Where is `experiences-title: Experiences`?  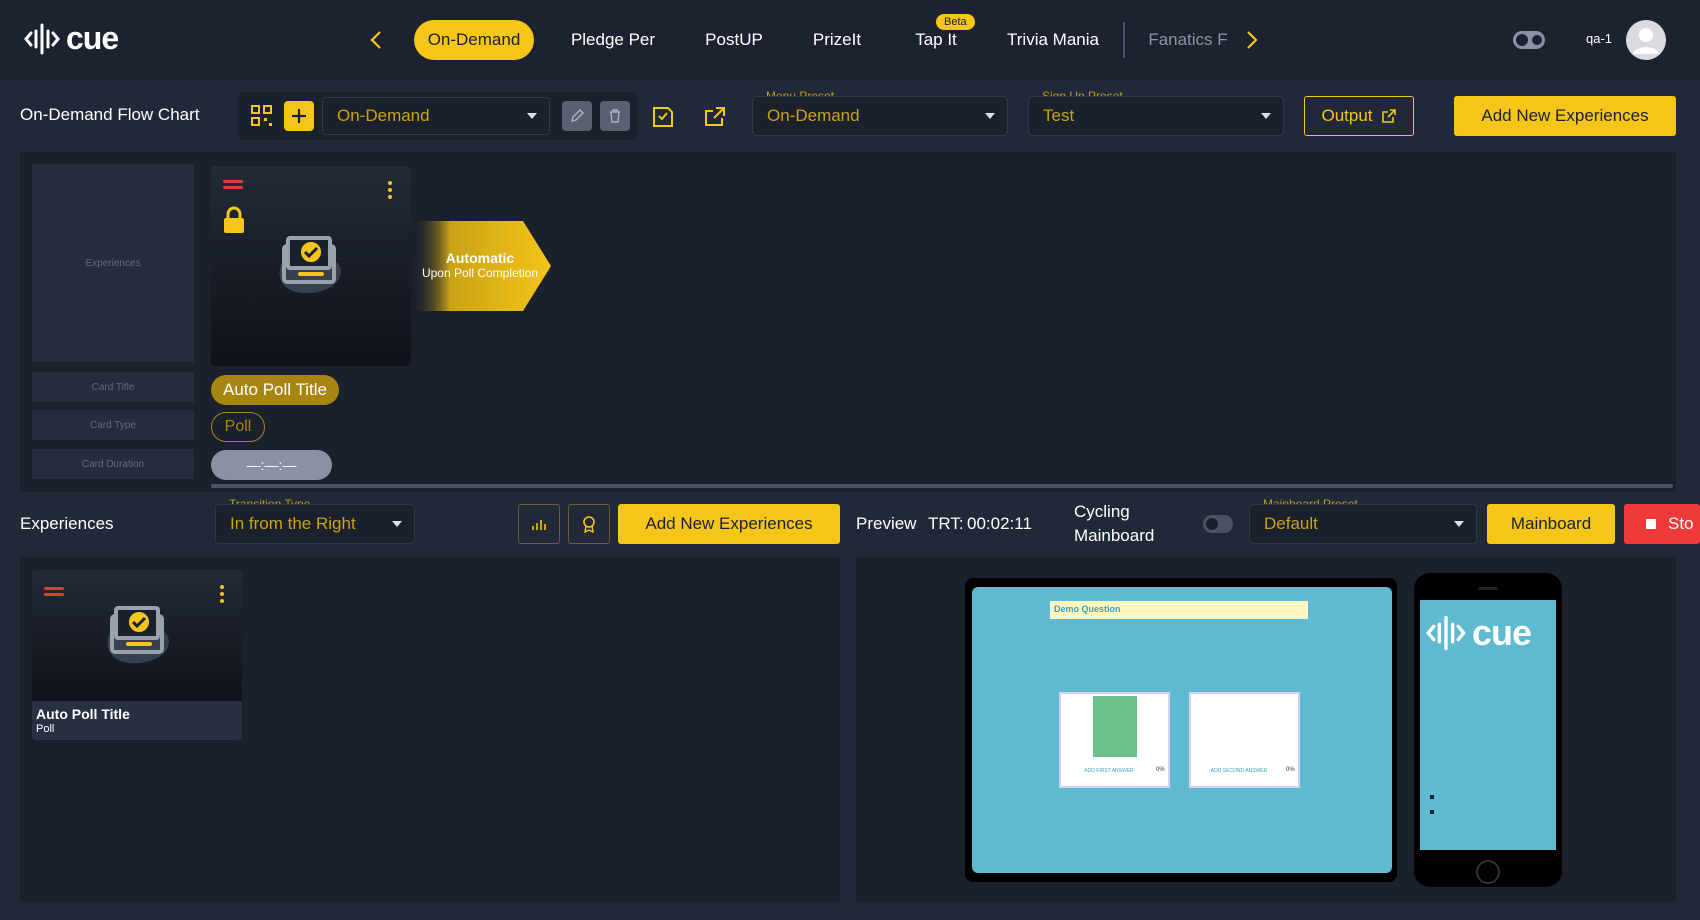 experiences-title: Experiences is located at coordinates (67, 523).